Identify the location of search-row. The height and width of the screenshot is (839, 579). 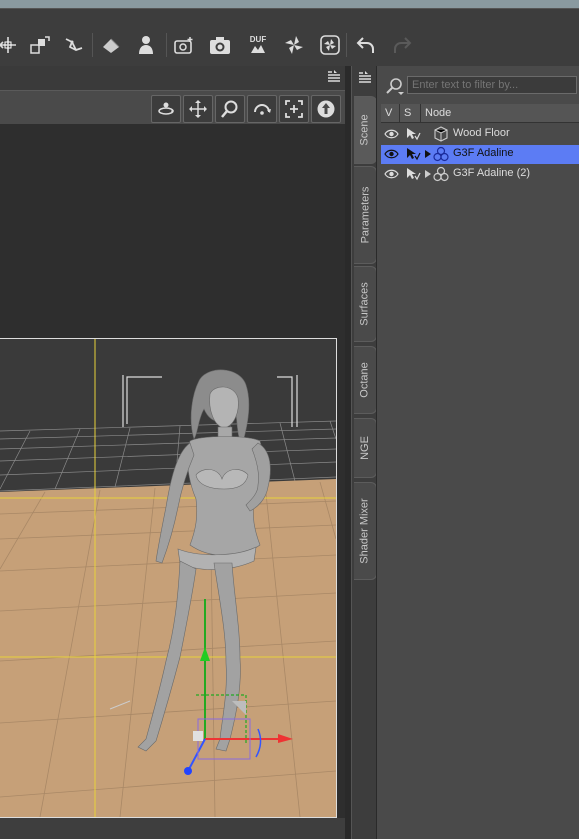
(478, 86).